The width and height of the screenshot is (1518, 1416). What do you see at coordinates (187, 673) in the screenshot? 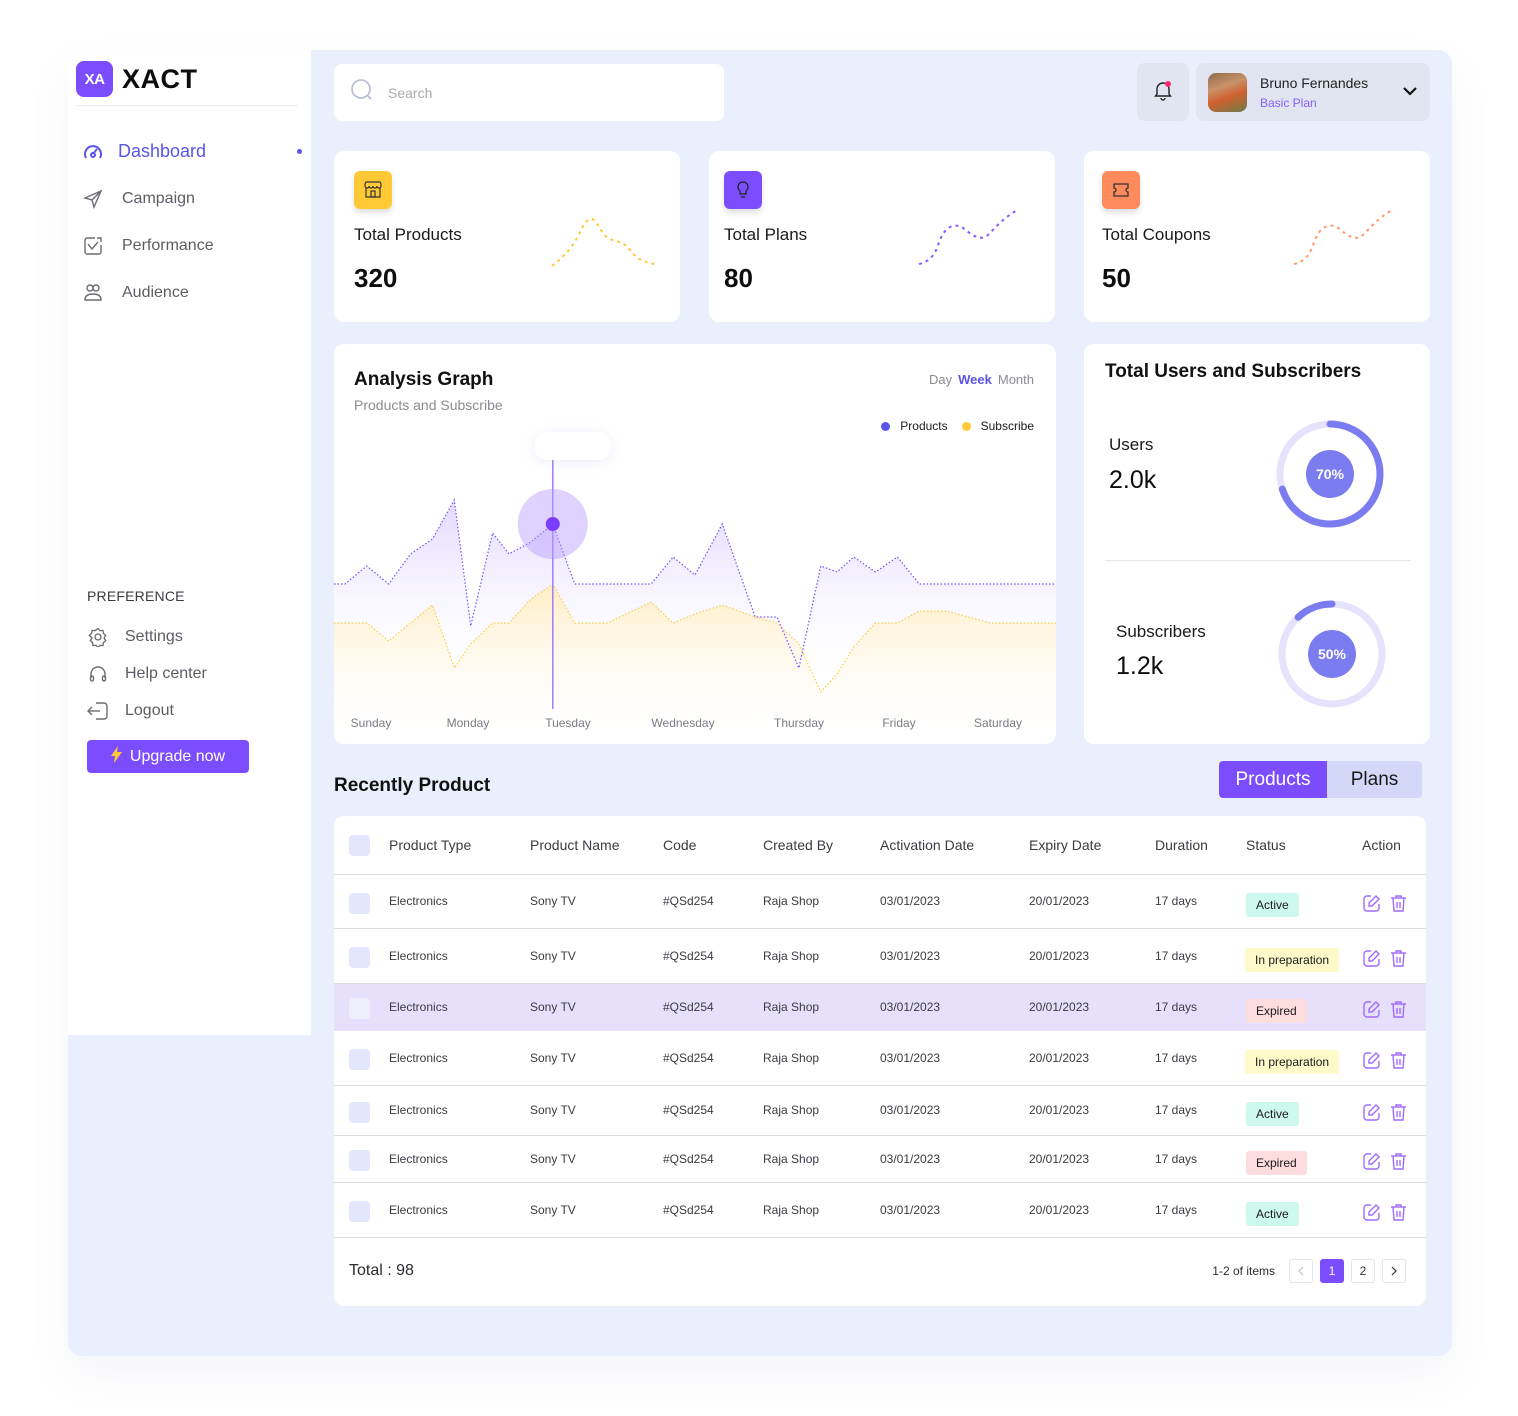
I see `sidebar-item-help-center: Help center` at bounding box center [187, 673].